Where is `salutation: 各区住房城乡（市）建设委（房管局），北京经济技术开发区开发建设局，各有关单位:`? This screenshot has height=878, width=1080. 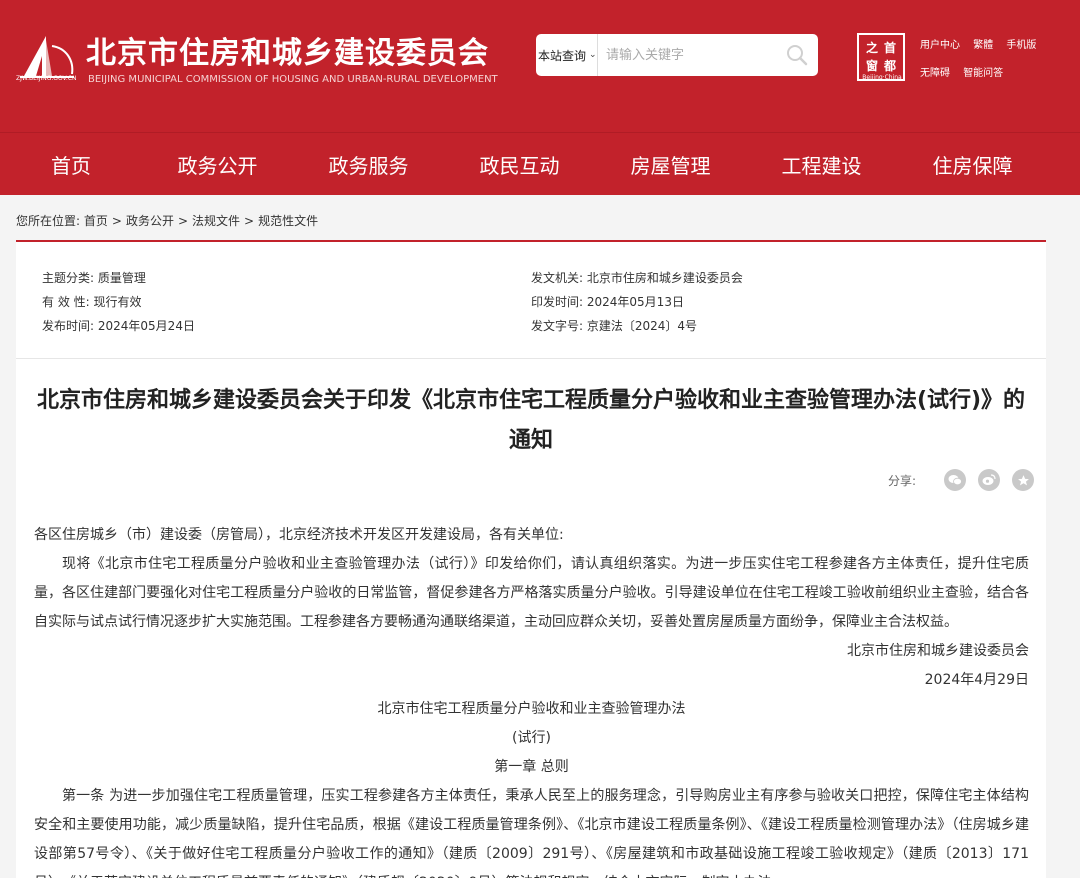
salutation: 各区住房城乡（市）建设委（房管局），北京经济技术开发区开发建设局，各有关单位: is located at coordinates (299, 535).